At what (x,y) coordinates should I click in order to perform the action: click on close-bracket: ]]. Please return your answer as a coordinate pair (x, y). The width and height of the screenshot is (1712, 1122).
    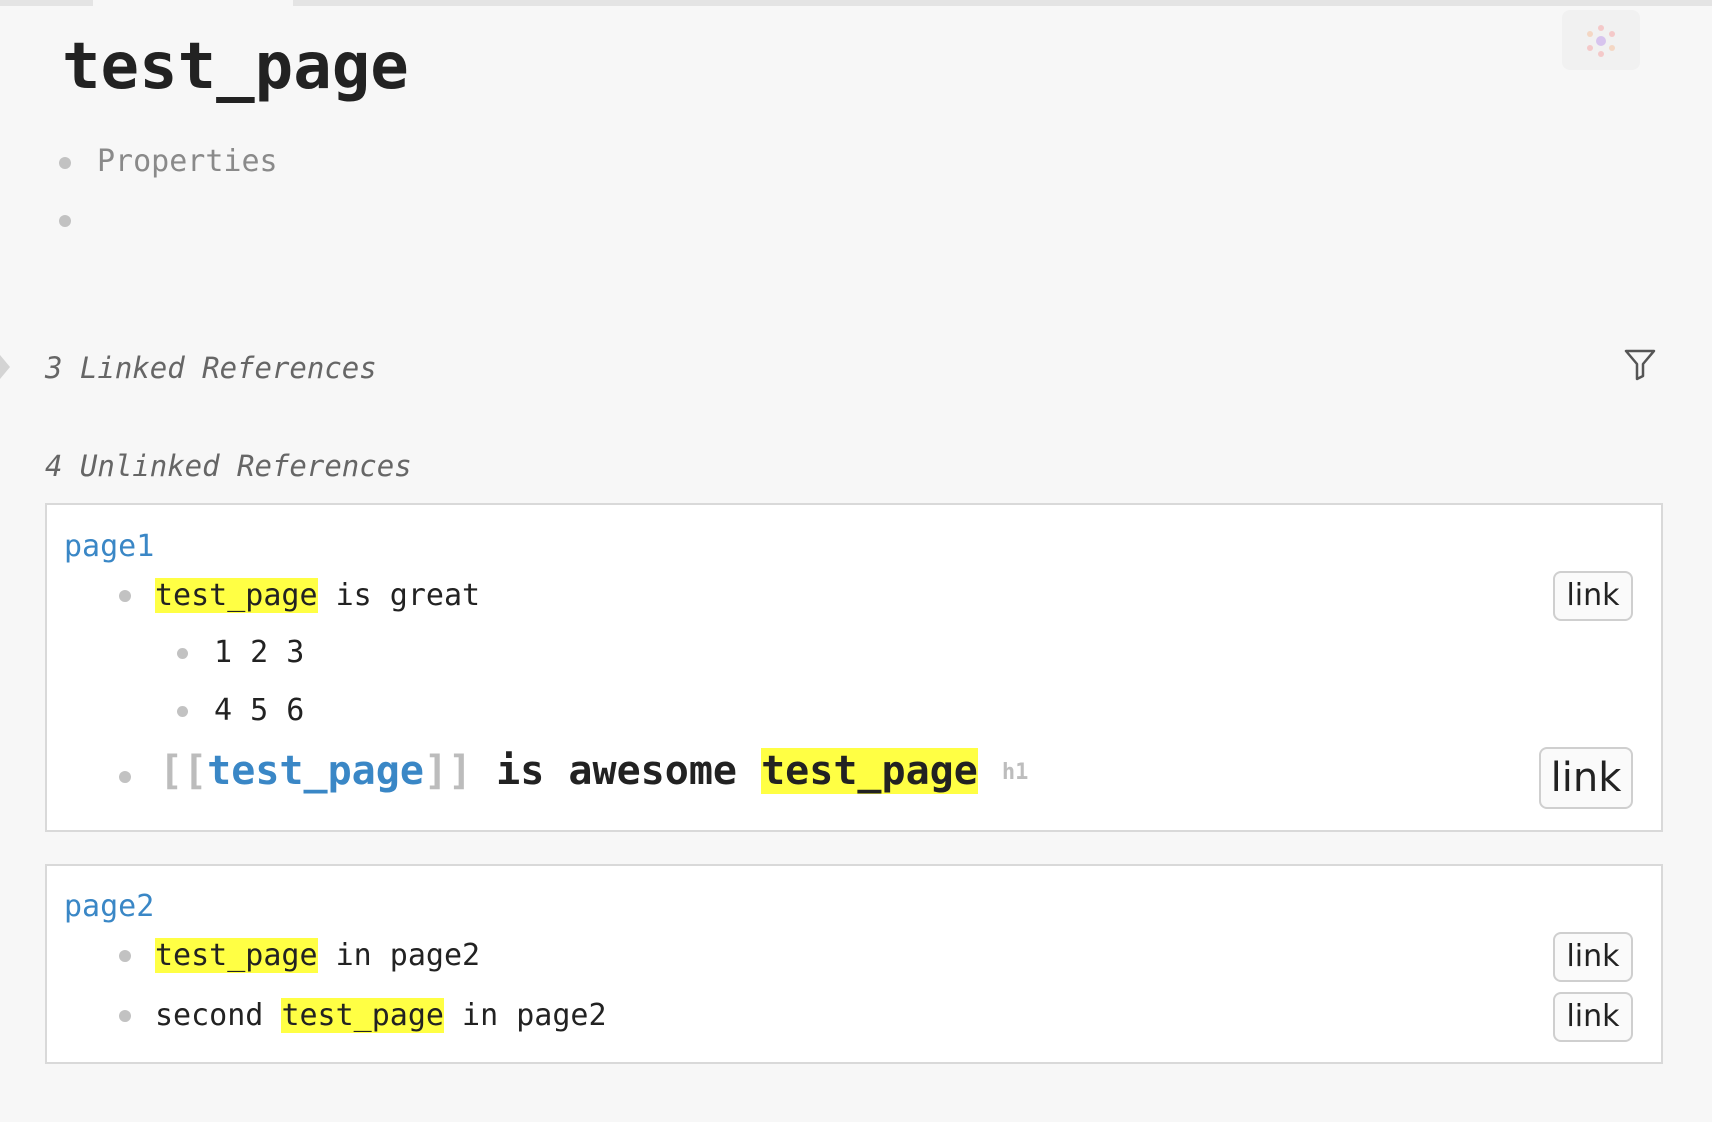
    Looking at the image, I should click on (448, 771).